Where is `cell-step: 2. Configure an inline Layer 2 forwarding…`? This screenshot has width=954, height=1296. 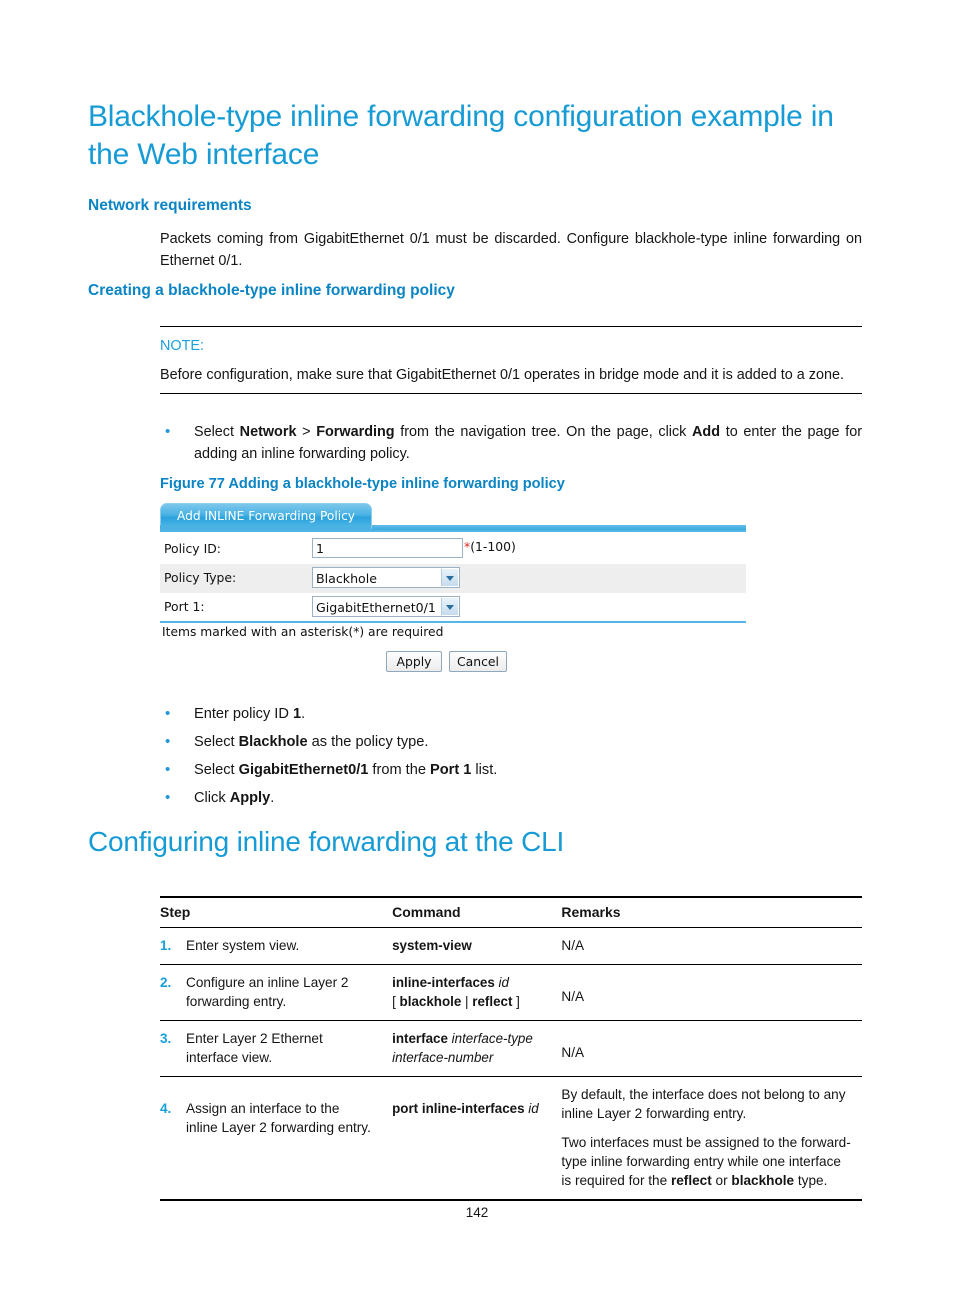 cell-step: 2. Configure an inline Layer 2 forwarding… is located at coordinates (276, 992).